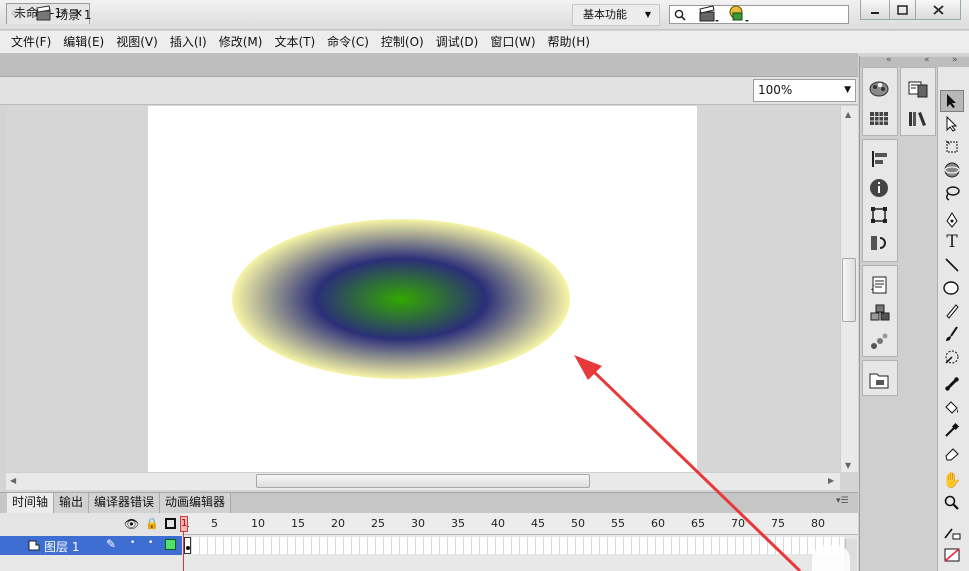 The image size is (969, 571). Describe the element at coordinates (418, 523) in the screenshot. I see `frame-number: 30` at that location.